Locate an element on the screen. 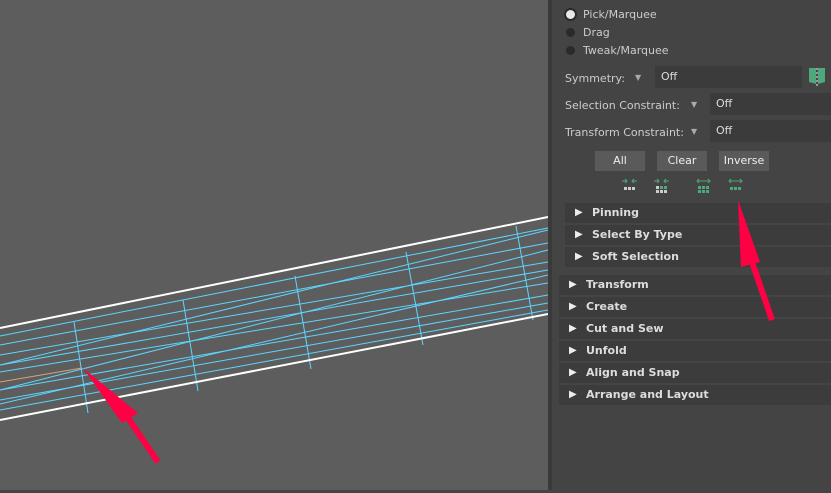 This screenshot has height=493, width=831. transform-constraint-dropdown: Off is located at coordinates (770, 131).